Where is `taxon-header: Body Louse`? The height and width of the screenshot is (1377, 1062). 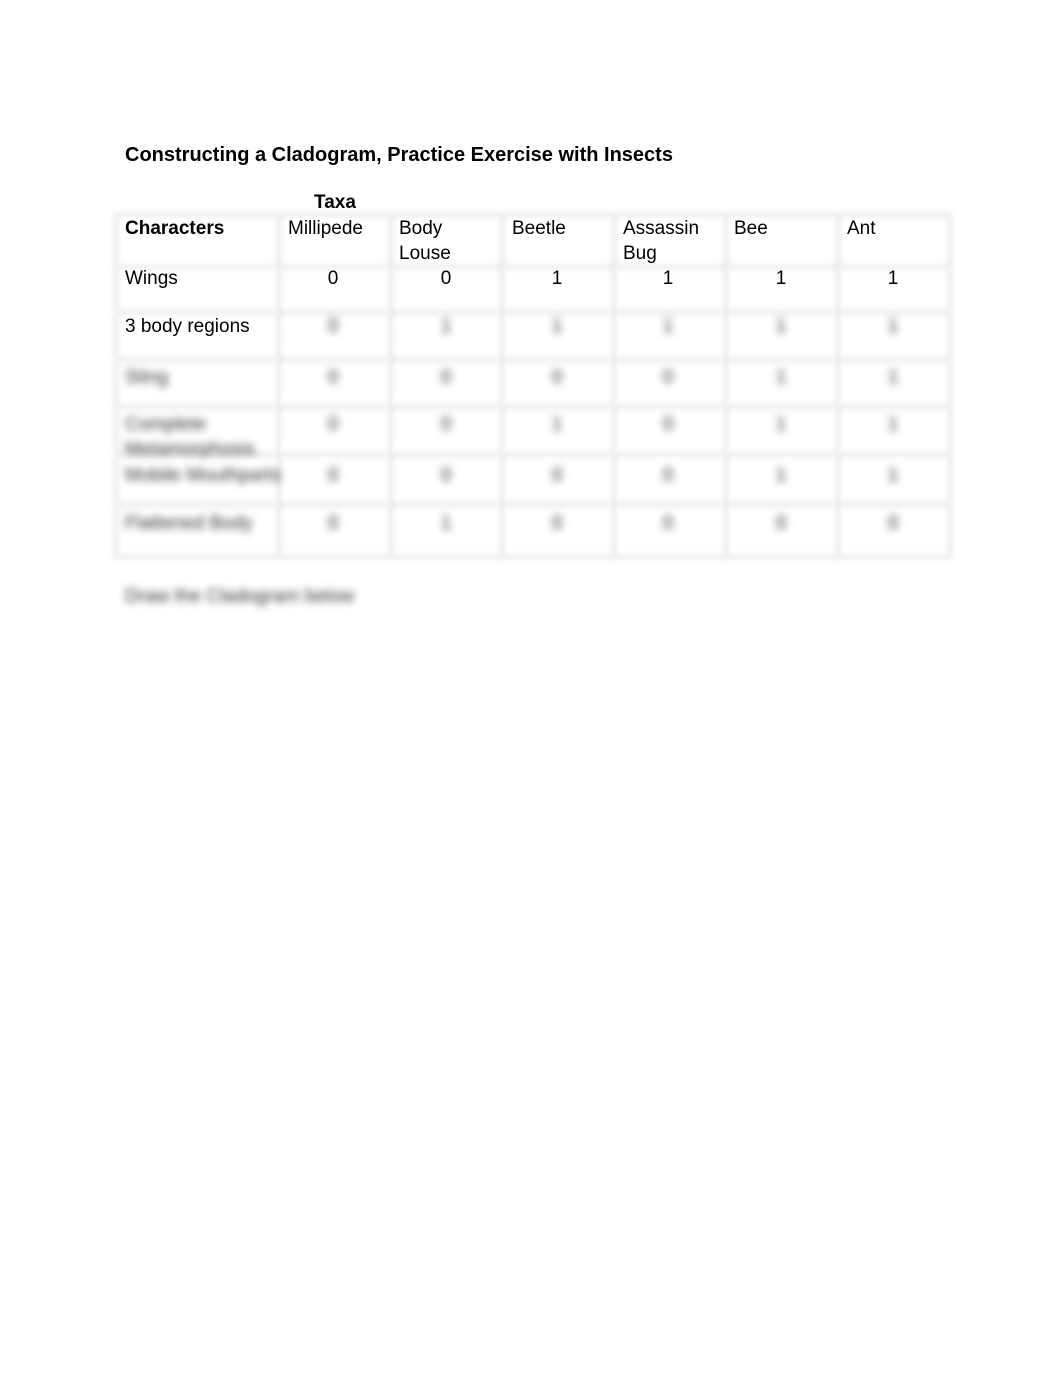 taxon-header: Body Louse is located at coordinates (425, 241).